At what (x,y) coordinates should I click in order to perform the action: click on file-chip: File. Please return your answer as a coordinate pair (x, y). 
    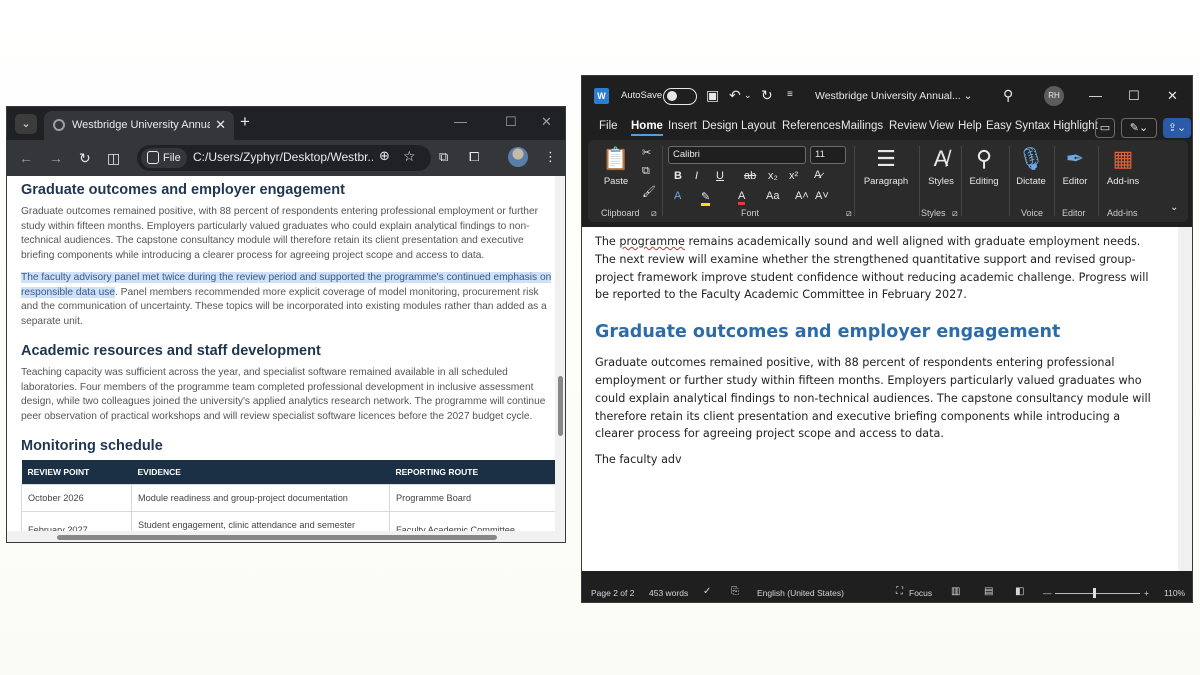
    Looking at the image, I should click on (164, 158).